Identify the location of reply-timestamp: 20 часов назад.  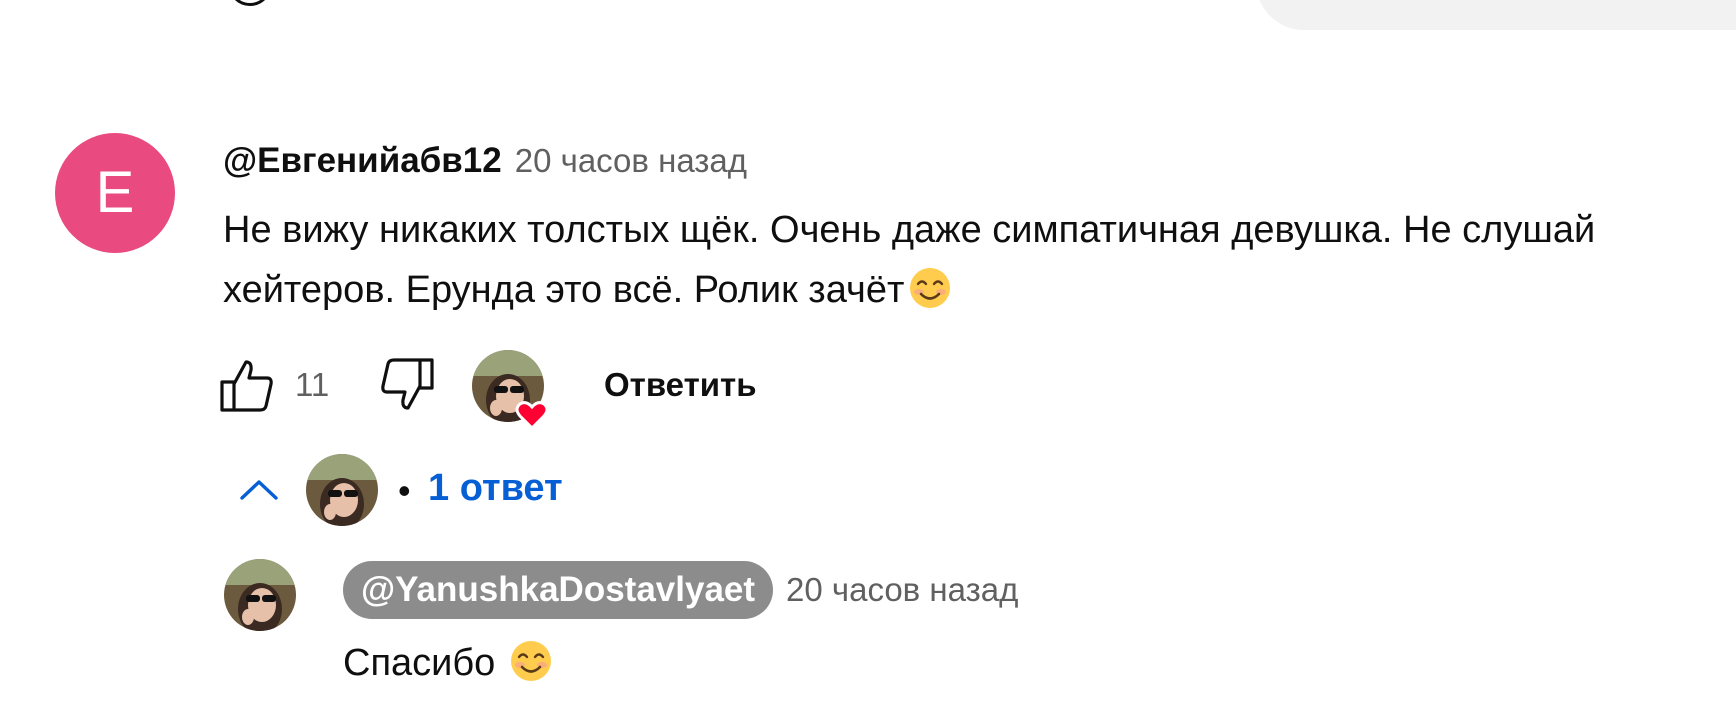
(902, 590).